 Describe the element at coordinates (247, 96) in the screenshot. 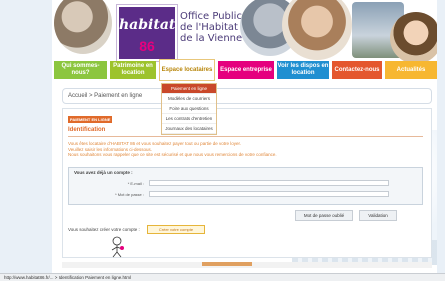

I see `breadcrumb: Accueil > Paiement en ligne` at that location.